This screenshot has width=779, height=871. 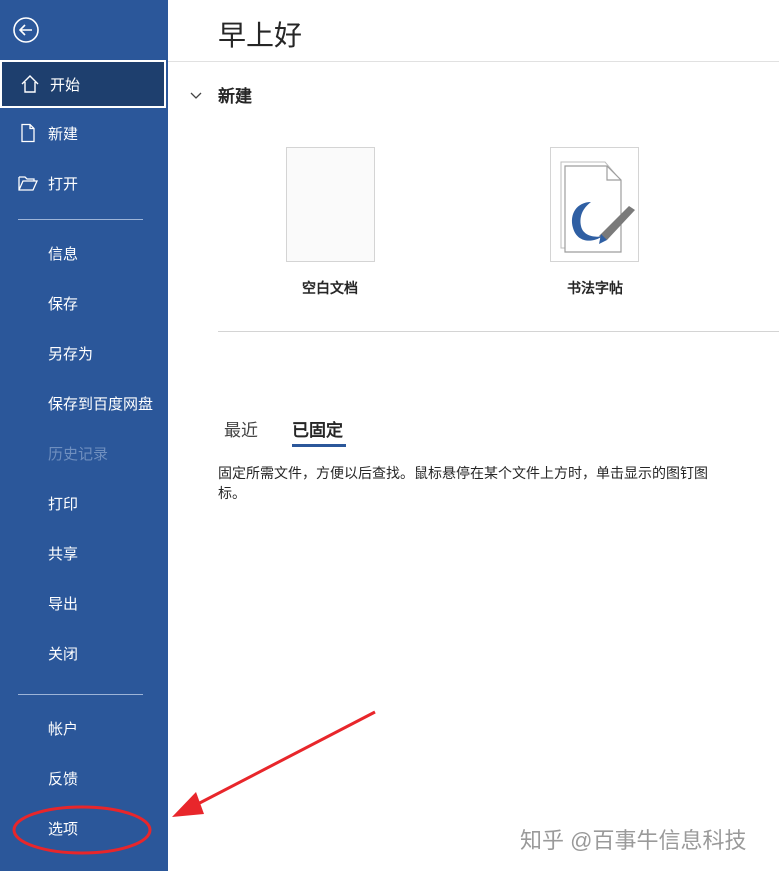 What do you see at coordinates (84, 828) in the screenshot?
I see `nav-item-options: 选项` at bounding box center [84, 828].